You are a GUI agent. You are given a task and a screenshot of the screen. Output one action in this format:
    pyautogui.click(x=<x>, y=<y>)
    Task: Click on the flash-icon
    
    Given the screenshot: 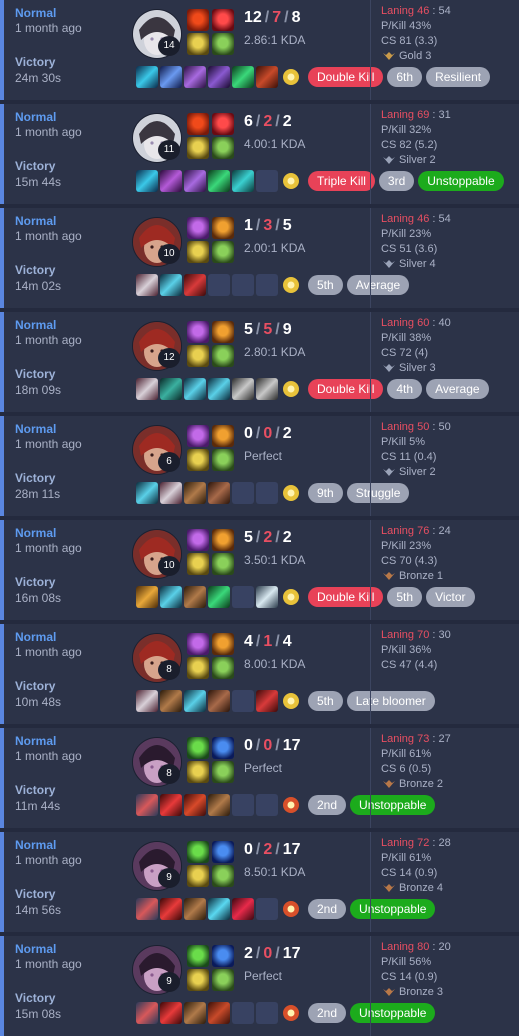 What is the action you would take?
    pyautogui.click(x=223, y=124)
    